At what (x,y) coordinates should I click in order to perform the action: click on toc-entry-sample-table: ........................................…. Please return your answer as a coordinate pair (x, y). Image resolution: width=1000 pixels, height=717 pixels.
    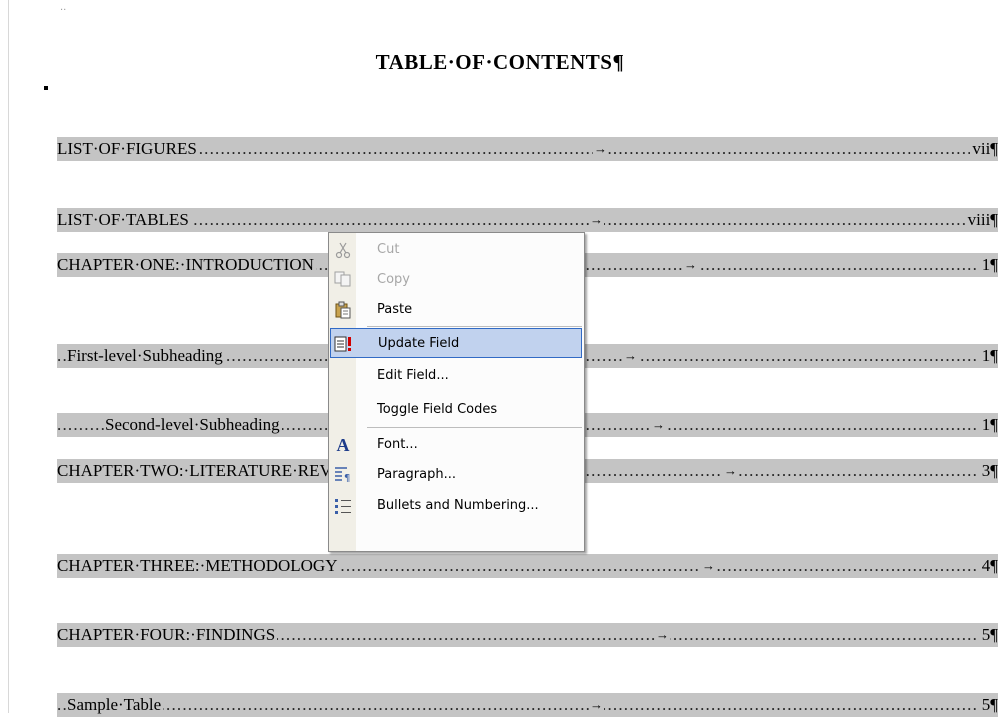
    Looking at the image, I should click on (527, 705).